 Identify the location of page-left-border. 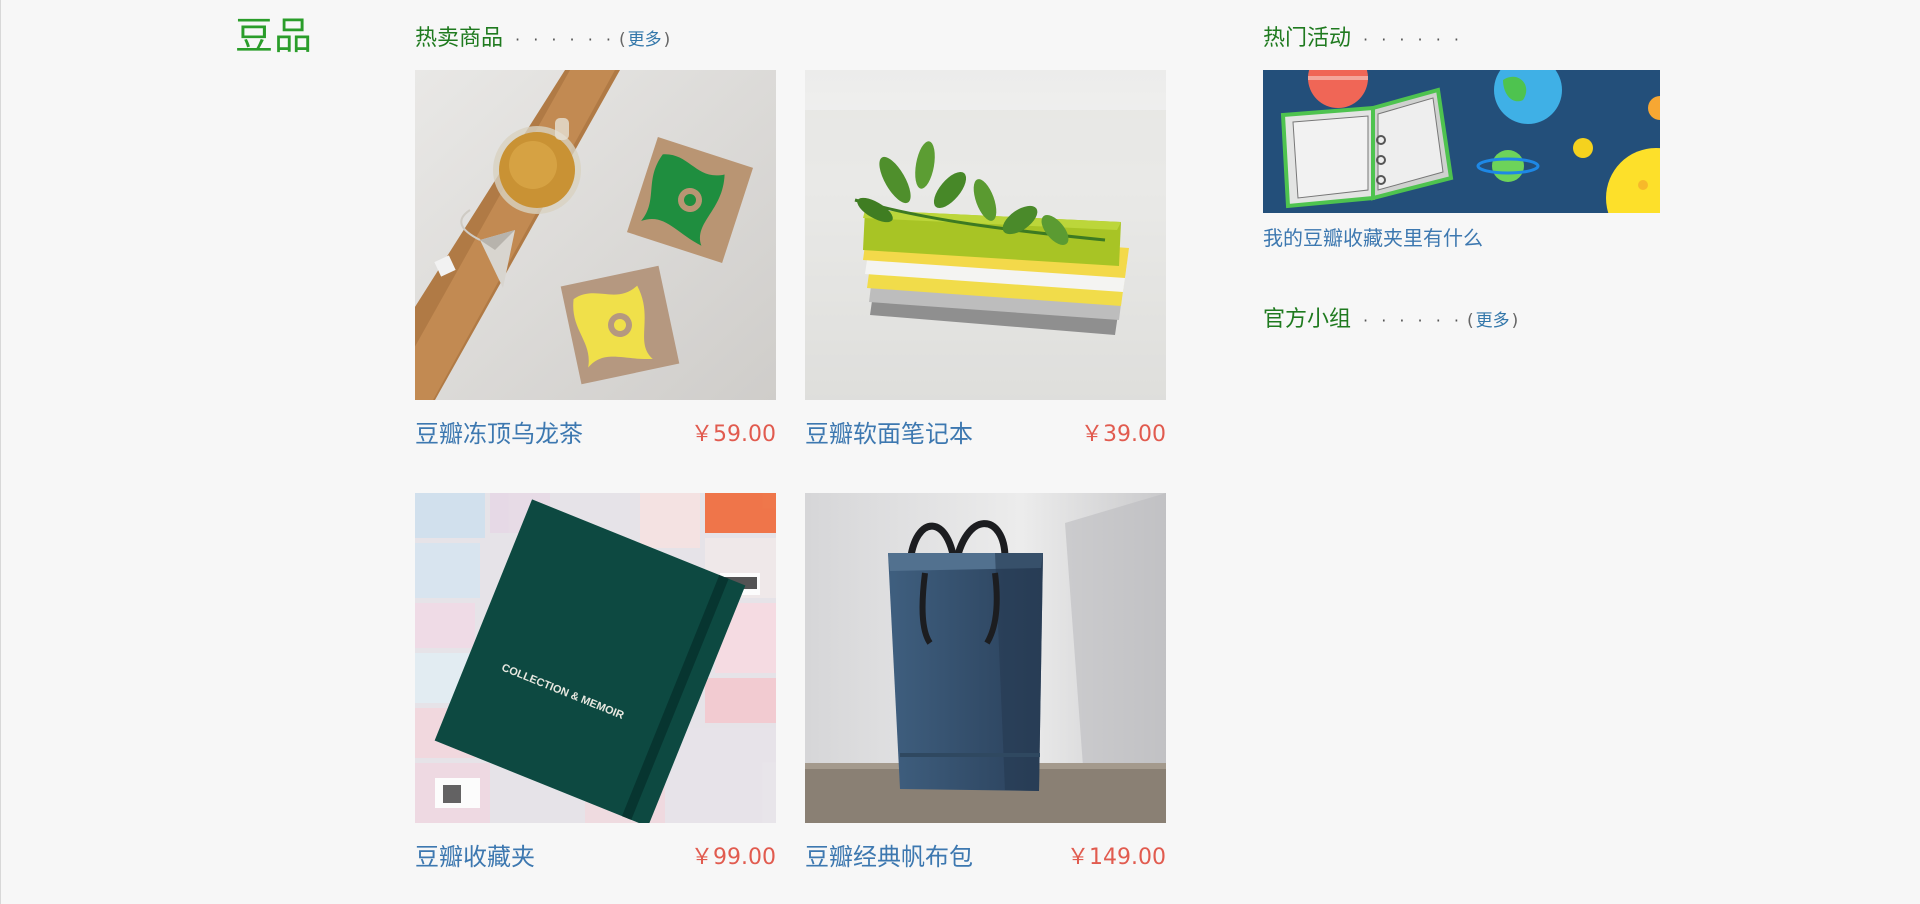
(0, 452).